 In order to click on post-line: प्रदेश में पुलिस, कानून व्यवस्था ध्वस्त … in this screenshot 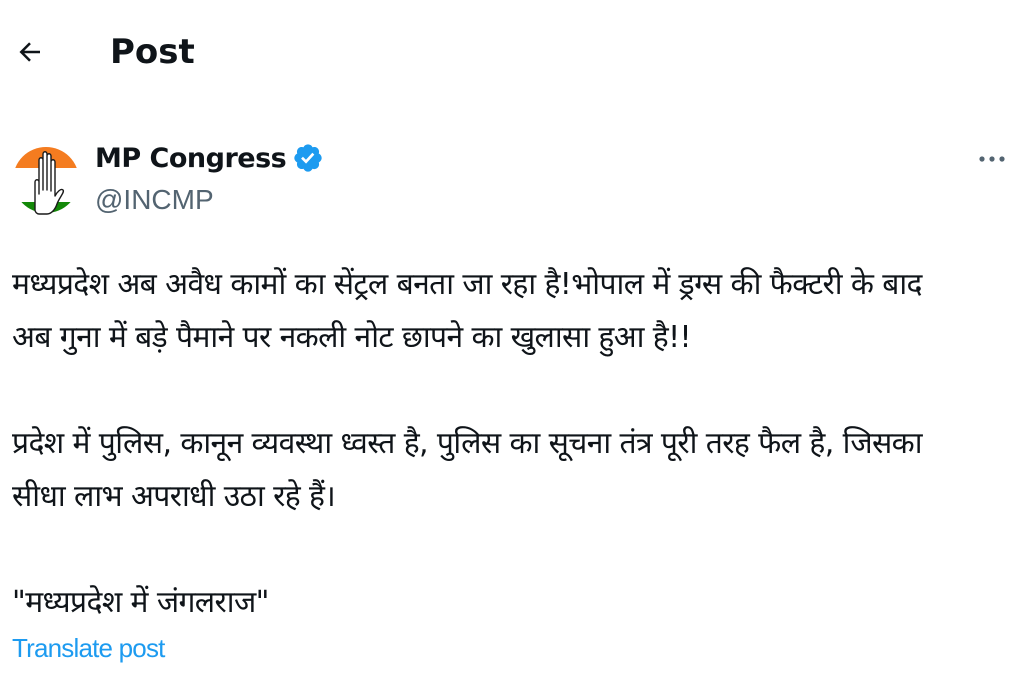, I will do `click(467, 443)`.